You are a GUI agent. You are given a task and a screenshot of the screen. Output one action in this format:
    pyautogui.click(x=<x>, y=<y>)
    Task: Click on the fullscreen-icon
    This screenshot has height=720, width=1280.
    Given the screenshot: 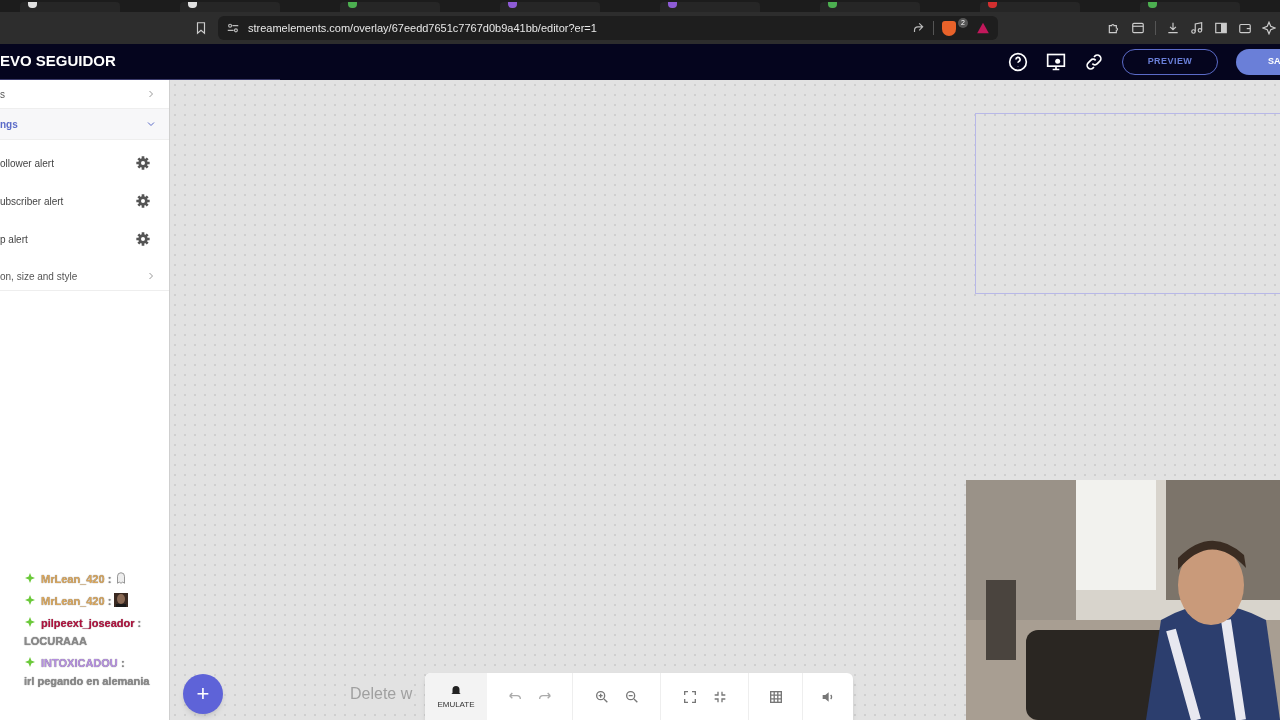 What is the action you would take?
    pyautogui.click(x=689, y=697)
    